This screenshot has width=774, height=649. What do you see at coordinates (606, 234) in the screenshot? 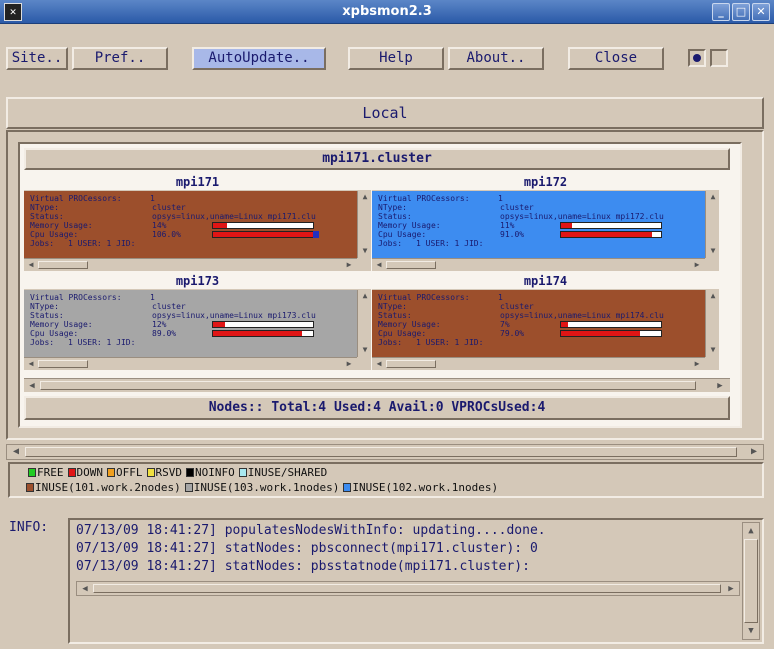
I see `cpu-usage-fill` at bounding box center [606, 234].